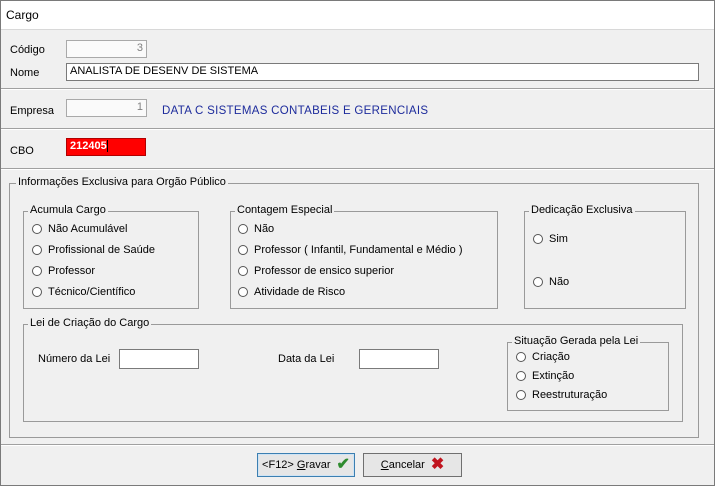 This screenshot has height=486, width=715. I want to click on situacao-lei-title: Situação Gerada pela Lei, so click(576, 341).